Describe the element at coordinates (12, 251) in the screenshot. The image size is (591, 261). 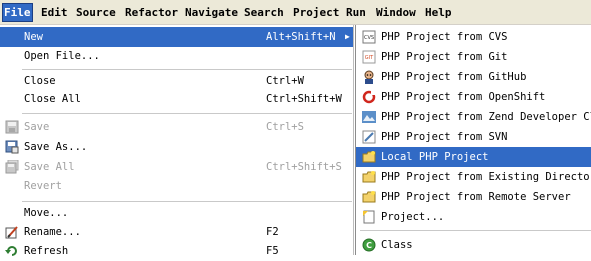
I see `refresh-icon` at that location.